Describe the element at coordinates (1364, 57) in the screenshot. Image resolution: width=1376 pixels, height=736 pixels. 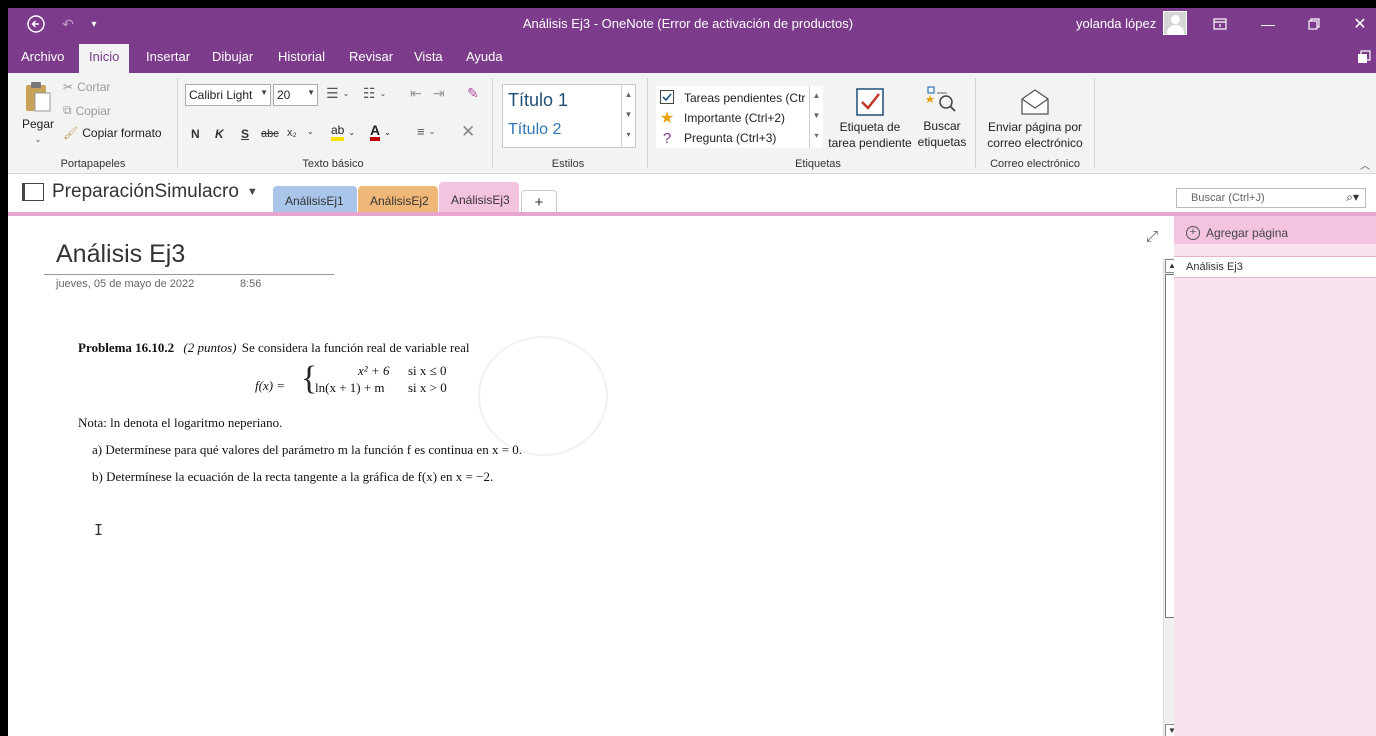
I see `share-icon` at that location.